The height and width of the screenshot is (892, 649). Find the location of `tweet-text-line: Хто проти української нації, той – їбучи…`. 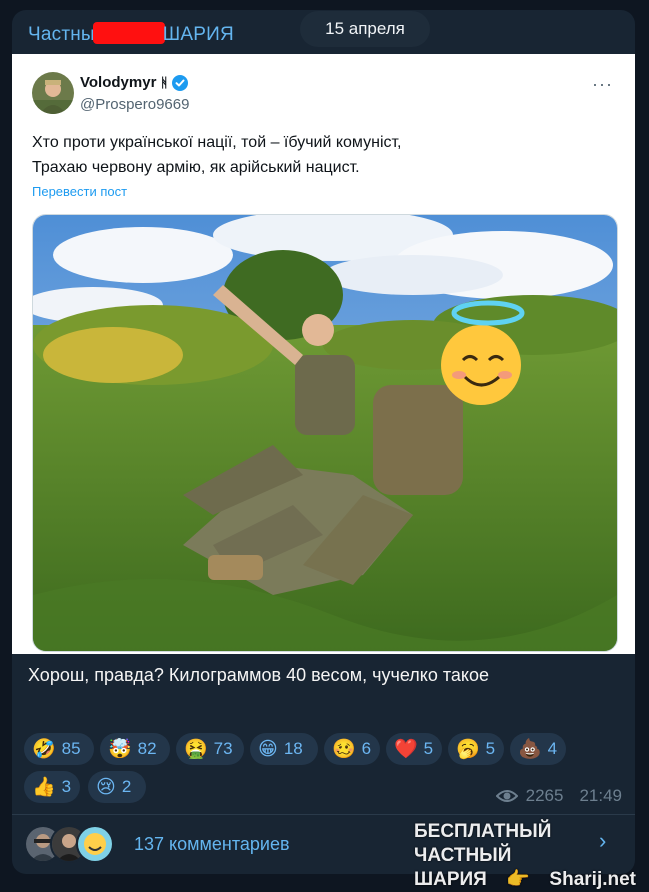

tweet-text-line: Хто проти української нації, той – їбучи… is located at coordinates (217, 142).